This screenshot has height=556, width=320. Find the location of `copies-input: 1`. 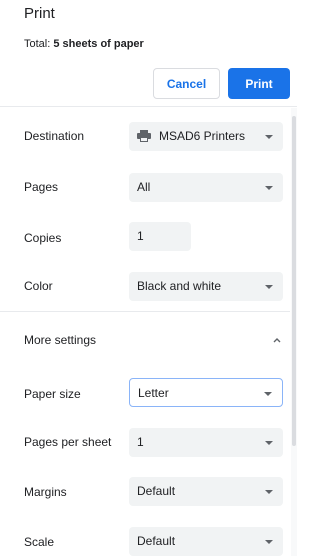

copies-input: 1 is located at coordinates (160, 236).